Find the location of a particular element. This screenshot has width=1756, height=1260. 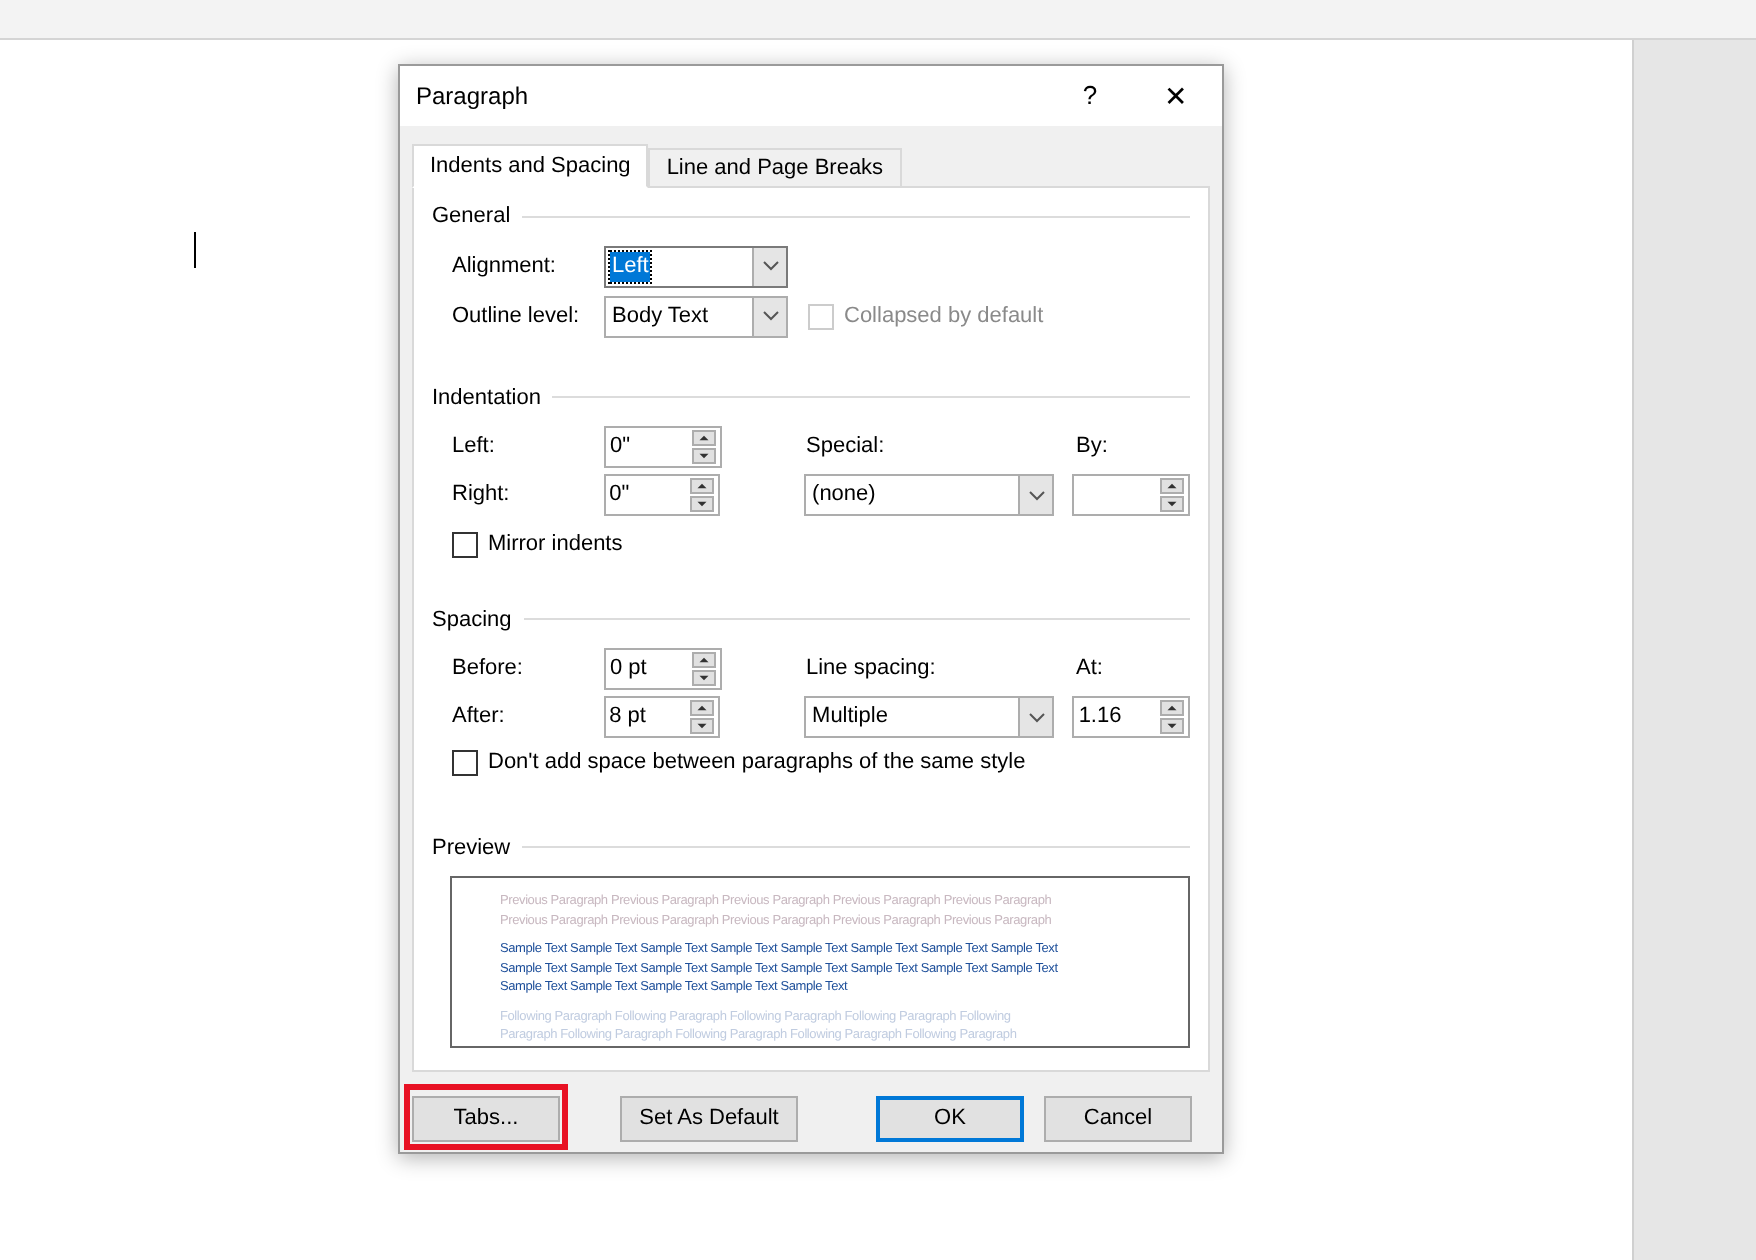

group-heading: Indentation is located at coordinates (486, 398).